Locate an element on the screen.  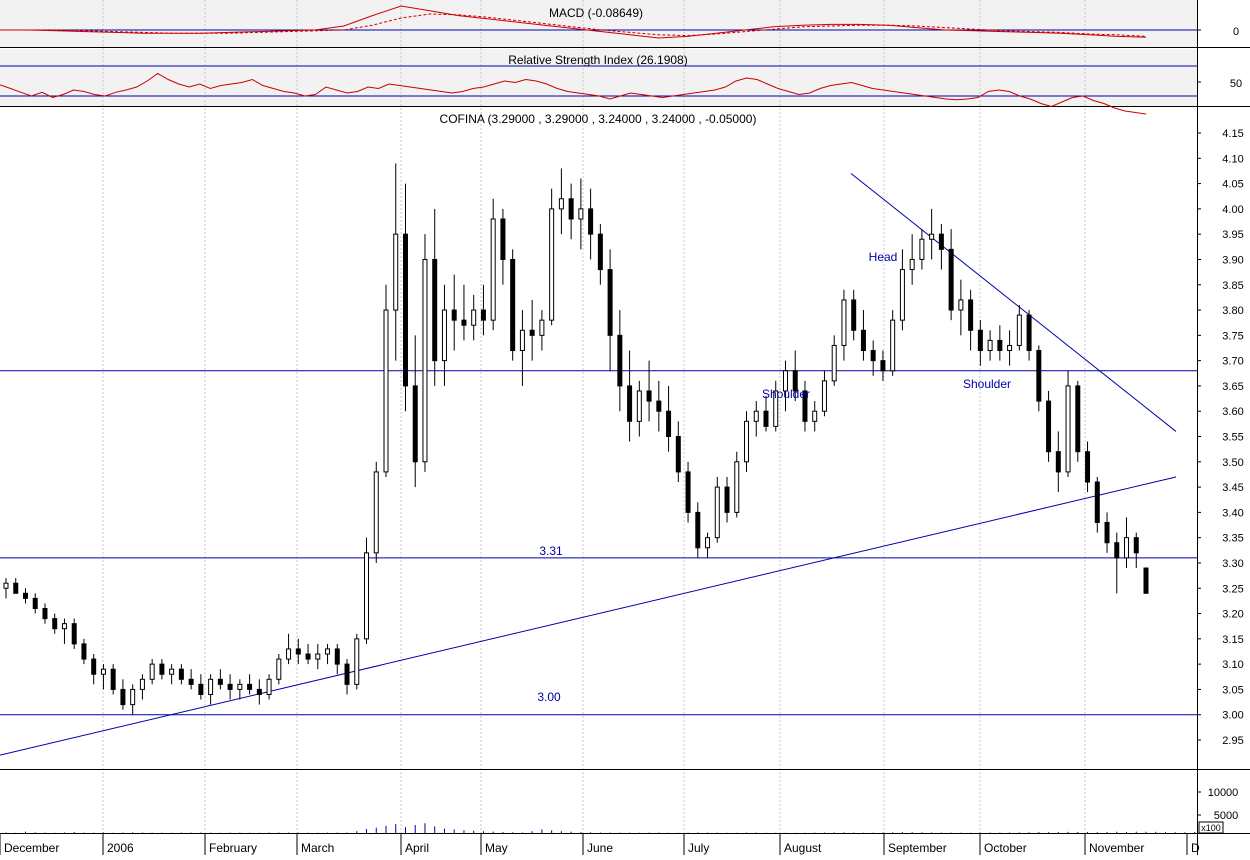
price-tick-label: 3.30 is located at coordinates (1232, 564).